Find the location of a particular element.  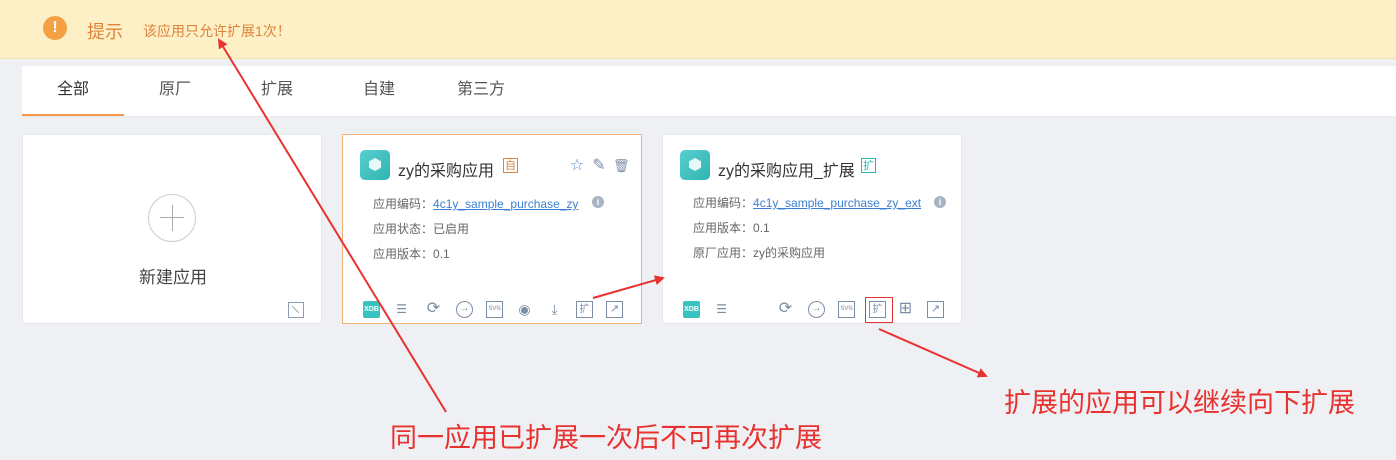

annotation-right: 扩展的应用可以继续向下扩展 is located at coordinates (1179, 403).